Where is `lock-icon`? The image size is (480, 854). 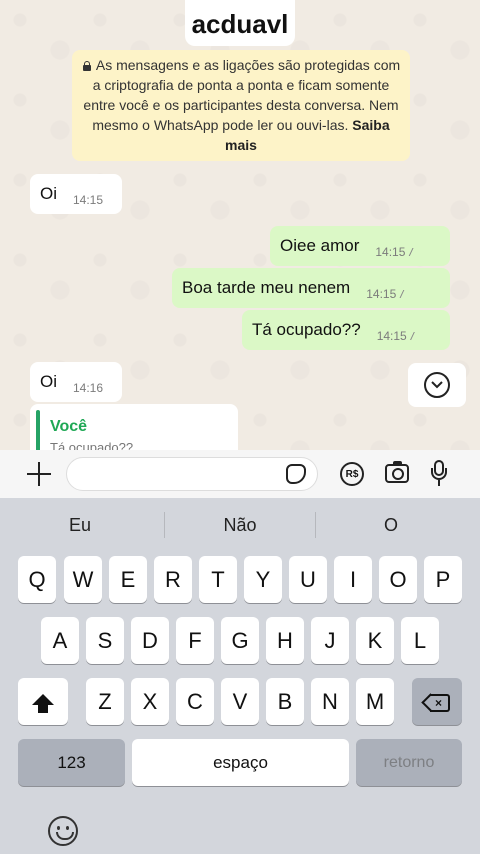 lock-icon is located at coordinates (87, 66).